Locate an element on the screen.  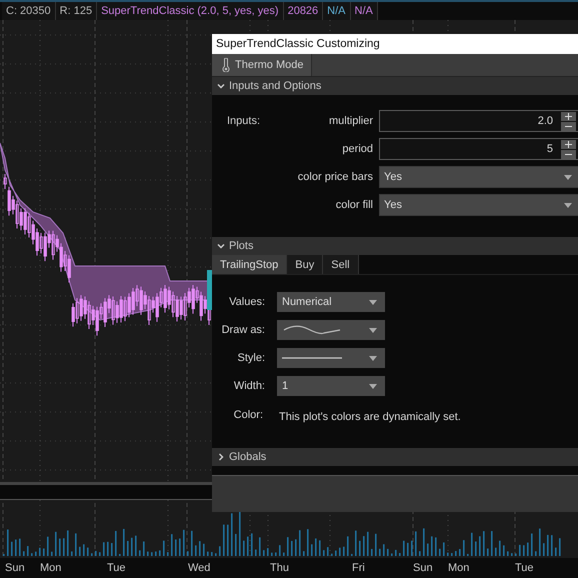
input-label: color fill is located at coordinates (353, 205).